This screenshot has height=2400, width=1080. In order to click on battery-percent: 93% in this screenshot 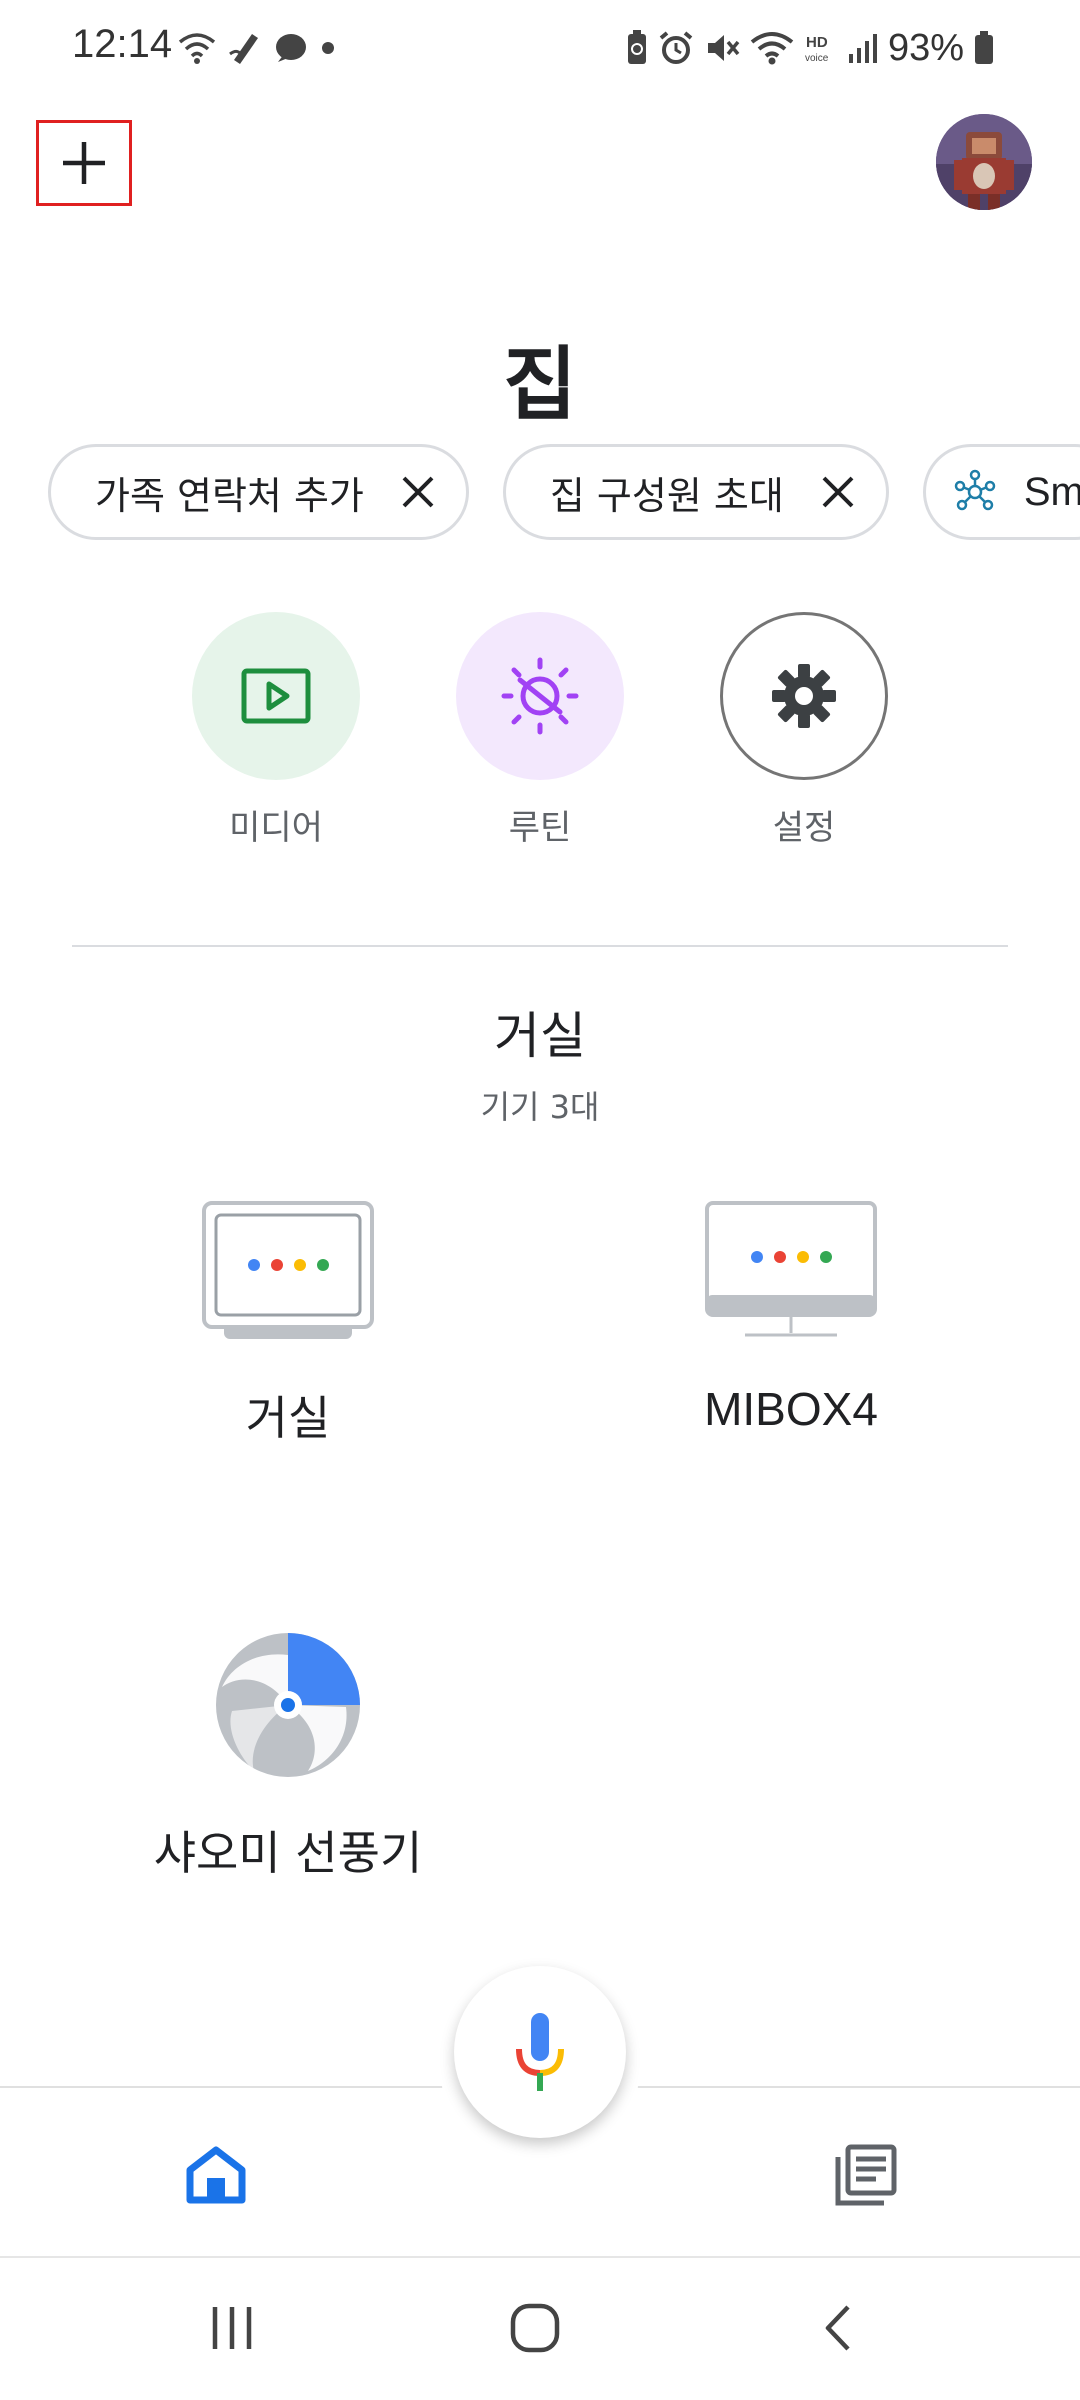, I will do `click(925, 47)`.